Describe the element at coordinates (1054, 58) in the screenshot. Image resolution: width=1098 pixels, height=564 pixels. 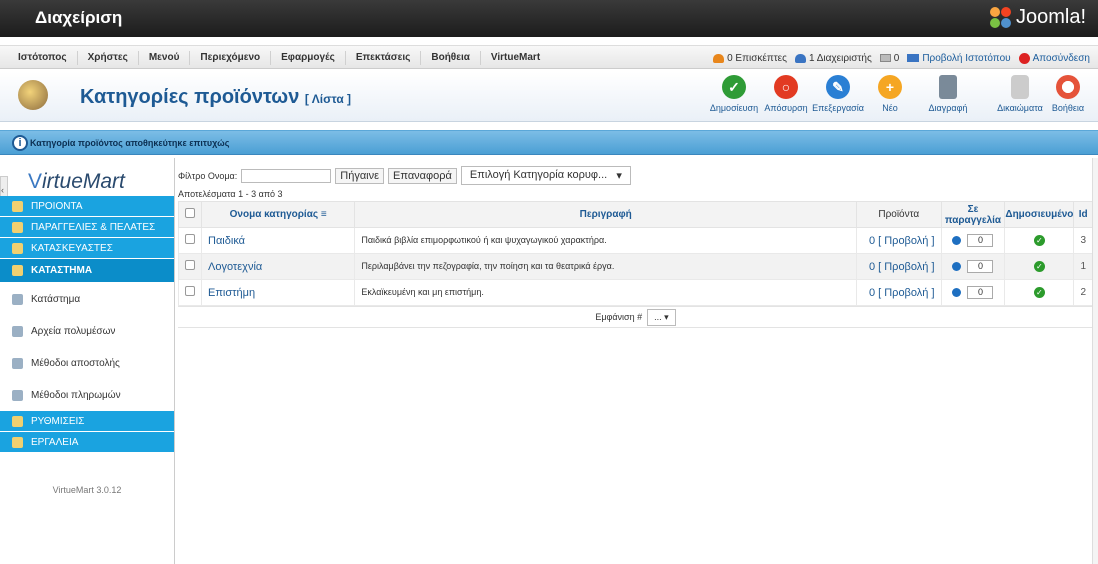
I see `logout-link: Αποσύνδεση` at that location.